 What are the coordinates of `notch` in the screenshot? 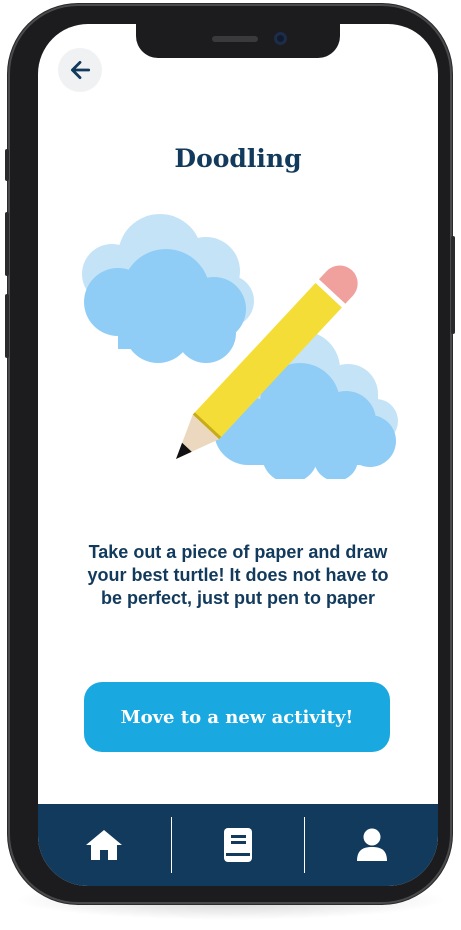 It's located at (238, 41).